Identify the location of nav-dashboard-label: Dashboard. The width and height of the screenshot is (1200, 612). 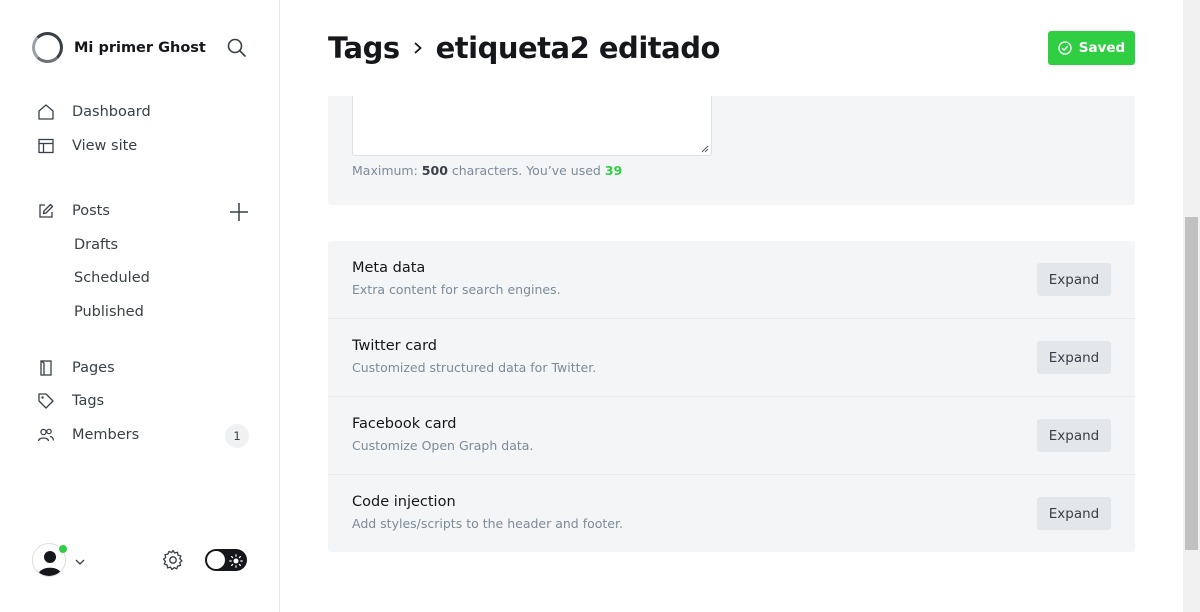
(111, 112).